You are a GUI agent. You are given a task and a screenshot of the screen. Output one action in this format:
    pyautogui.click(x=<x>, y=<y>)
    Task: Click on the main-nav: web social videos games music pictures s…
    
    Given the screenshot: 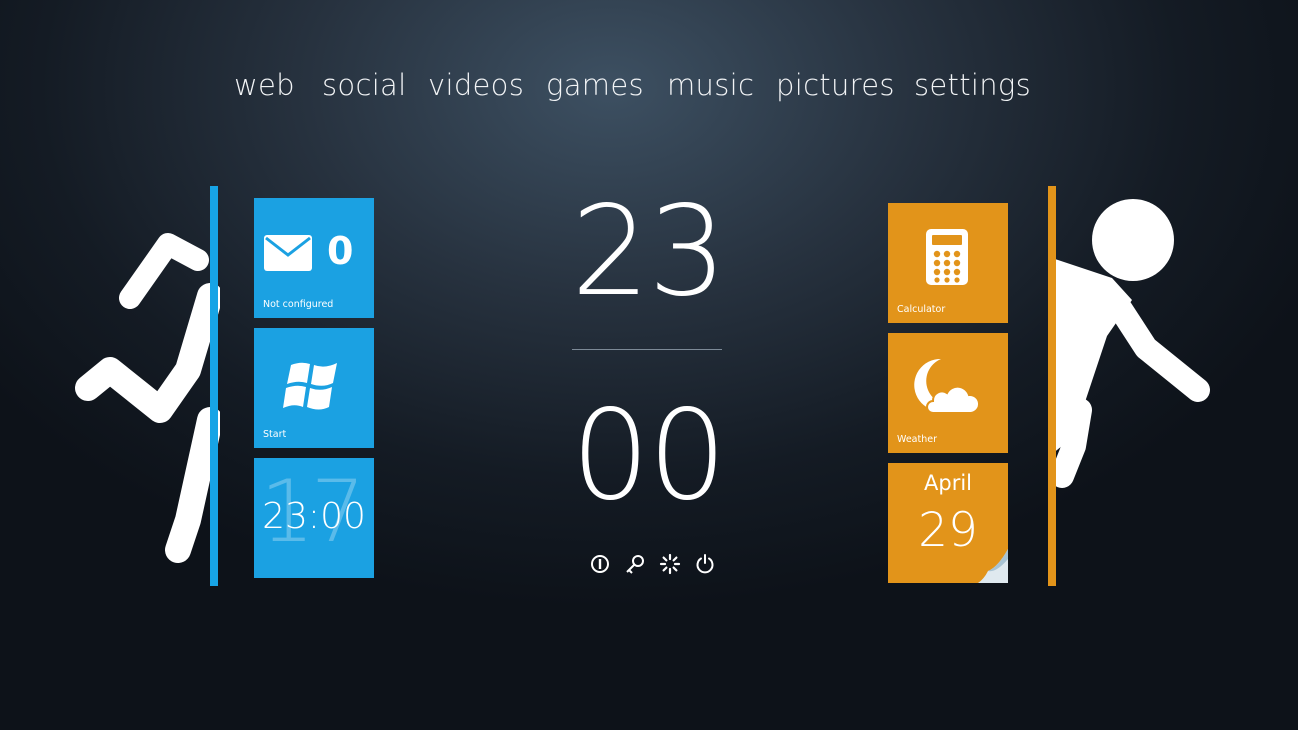 What is the action you would take?
    pyautogui.click(x=649, y=90)
    